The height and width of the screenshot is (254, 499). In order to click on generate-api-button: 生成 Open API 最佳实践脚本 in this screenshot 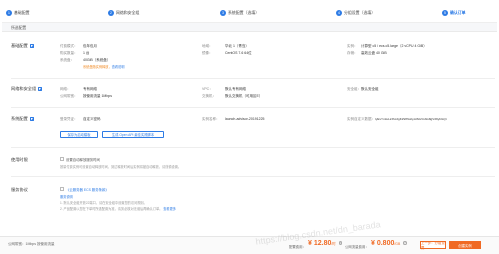, I will do `click(133, 134)`.